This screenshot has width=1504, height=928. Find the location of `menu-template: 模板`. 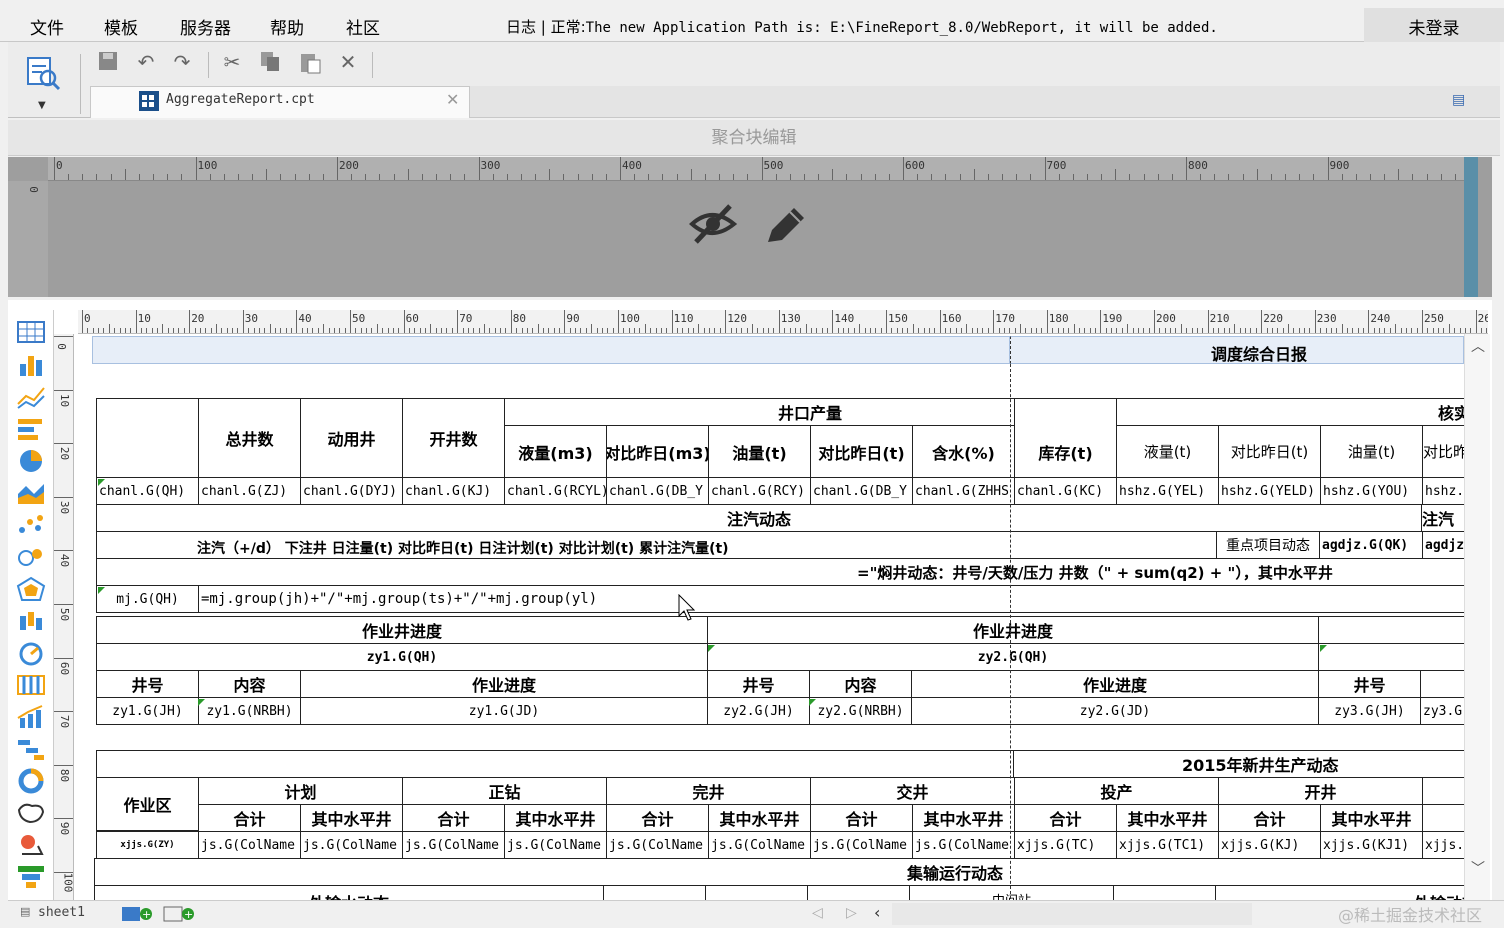

menu-template: 模板 is located at coordinates (121, 26).